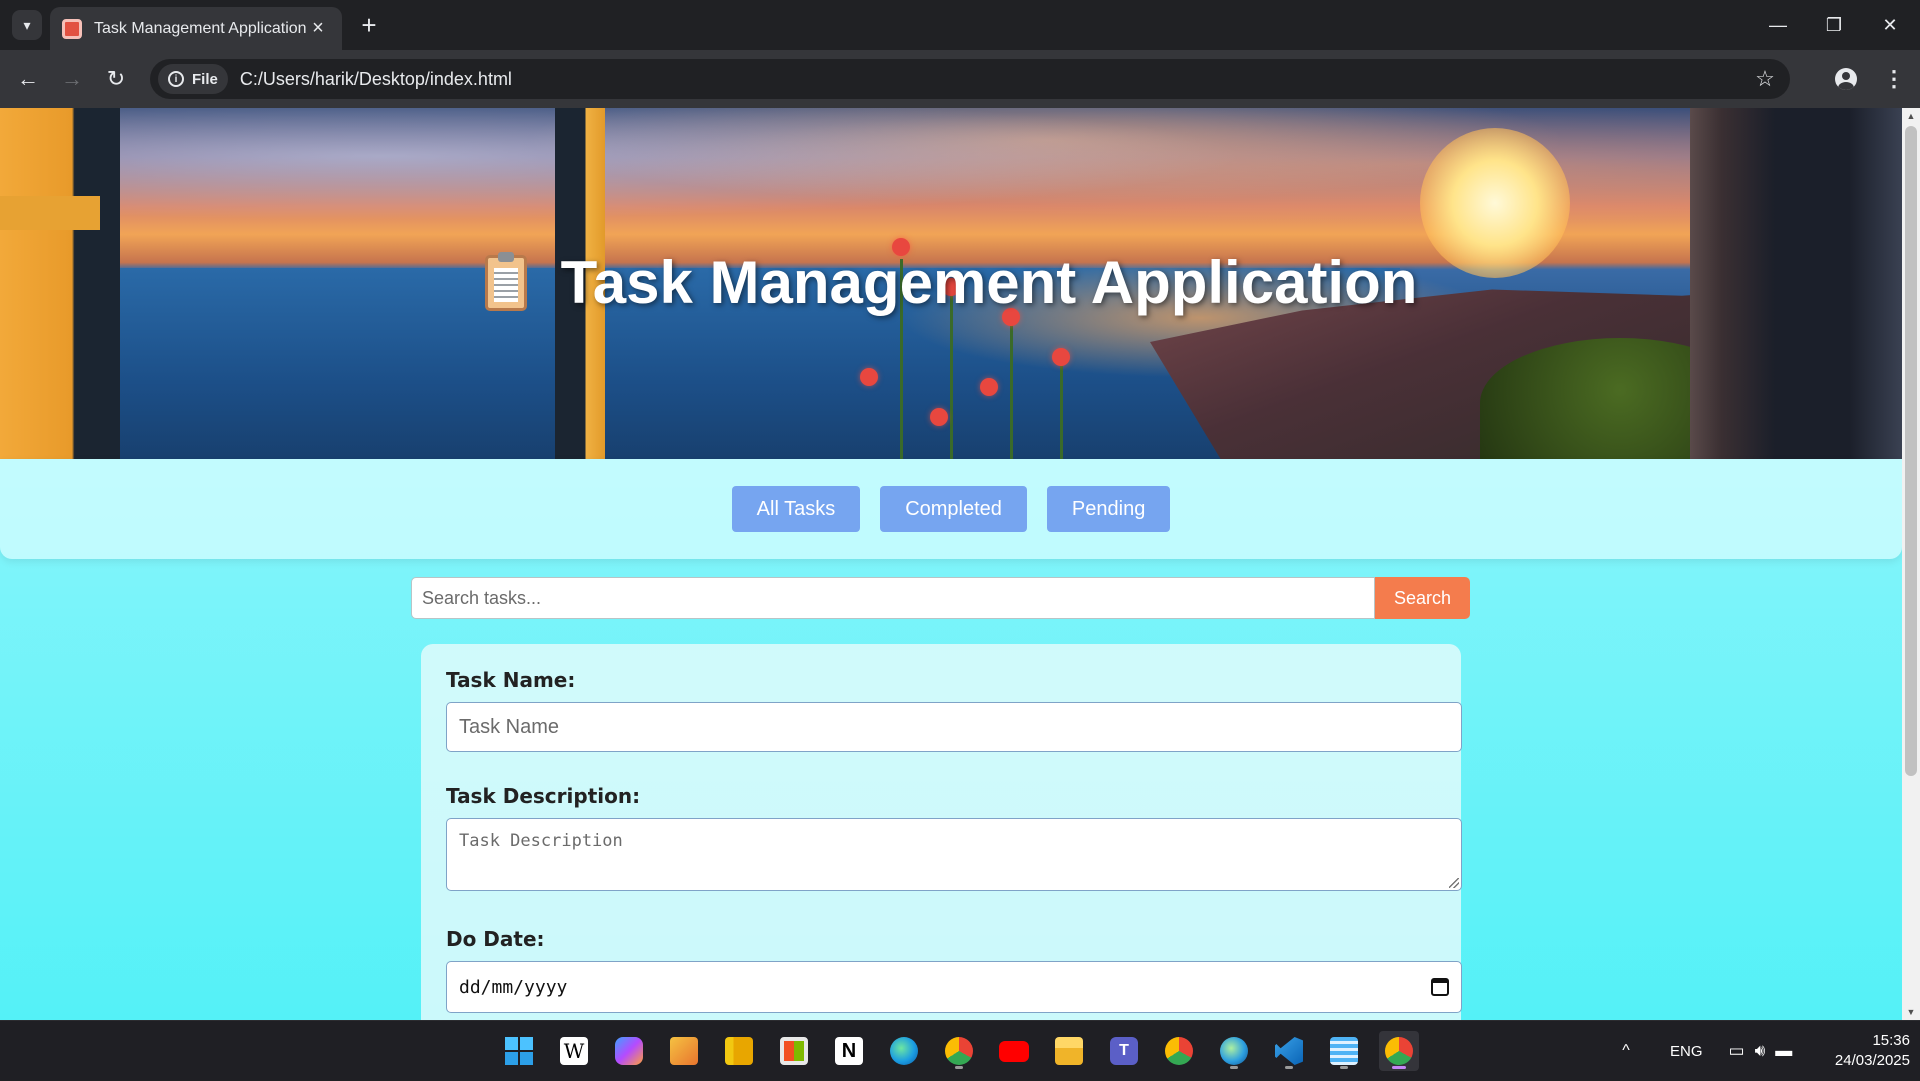  I want to click on tab-title: Task Management Application, so click(200, 28).